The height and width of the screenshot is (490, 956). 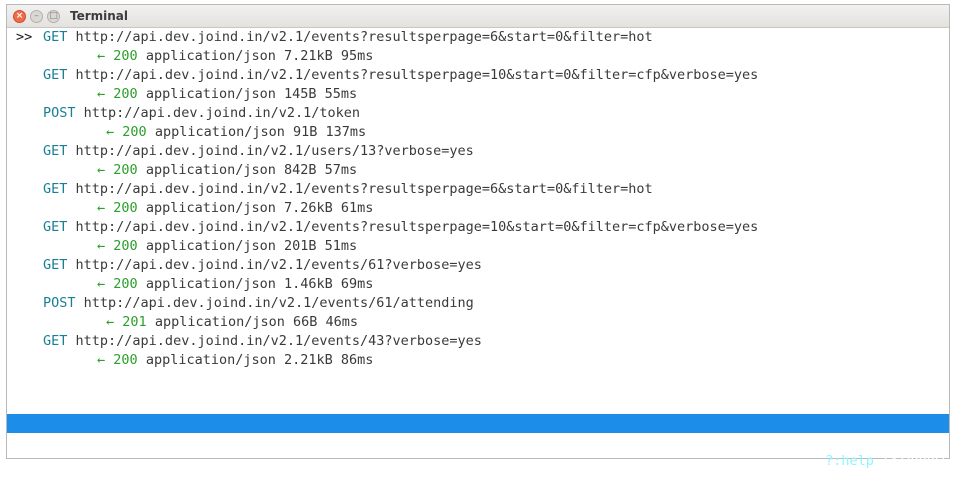 I want to click on maximize-window-icon: □, so click(x=53, y=16).